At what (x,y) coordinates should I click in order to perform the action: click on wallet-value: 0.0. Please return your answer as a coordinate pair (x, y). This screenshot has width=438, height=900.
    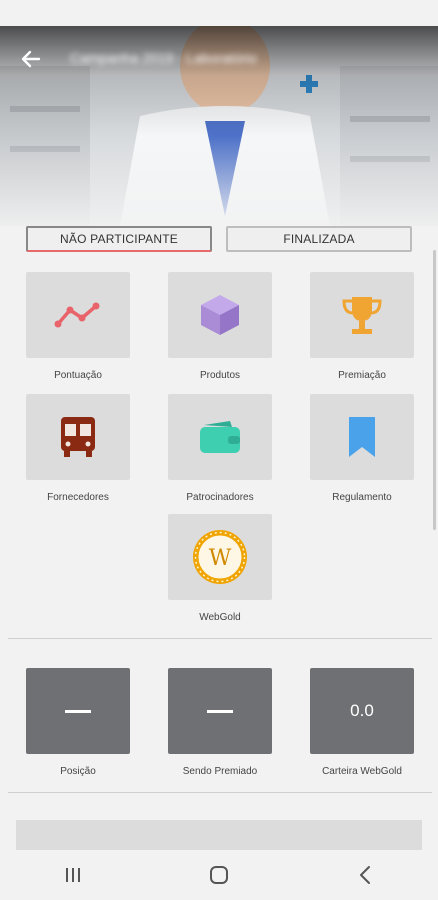
    Looking at the image, I should click on (362, 711).